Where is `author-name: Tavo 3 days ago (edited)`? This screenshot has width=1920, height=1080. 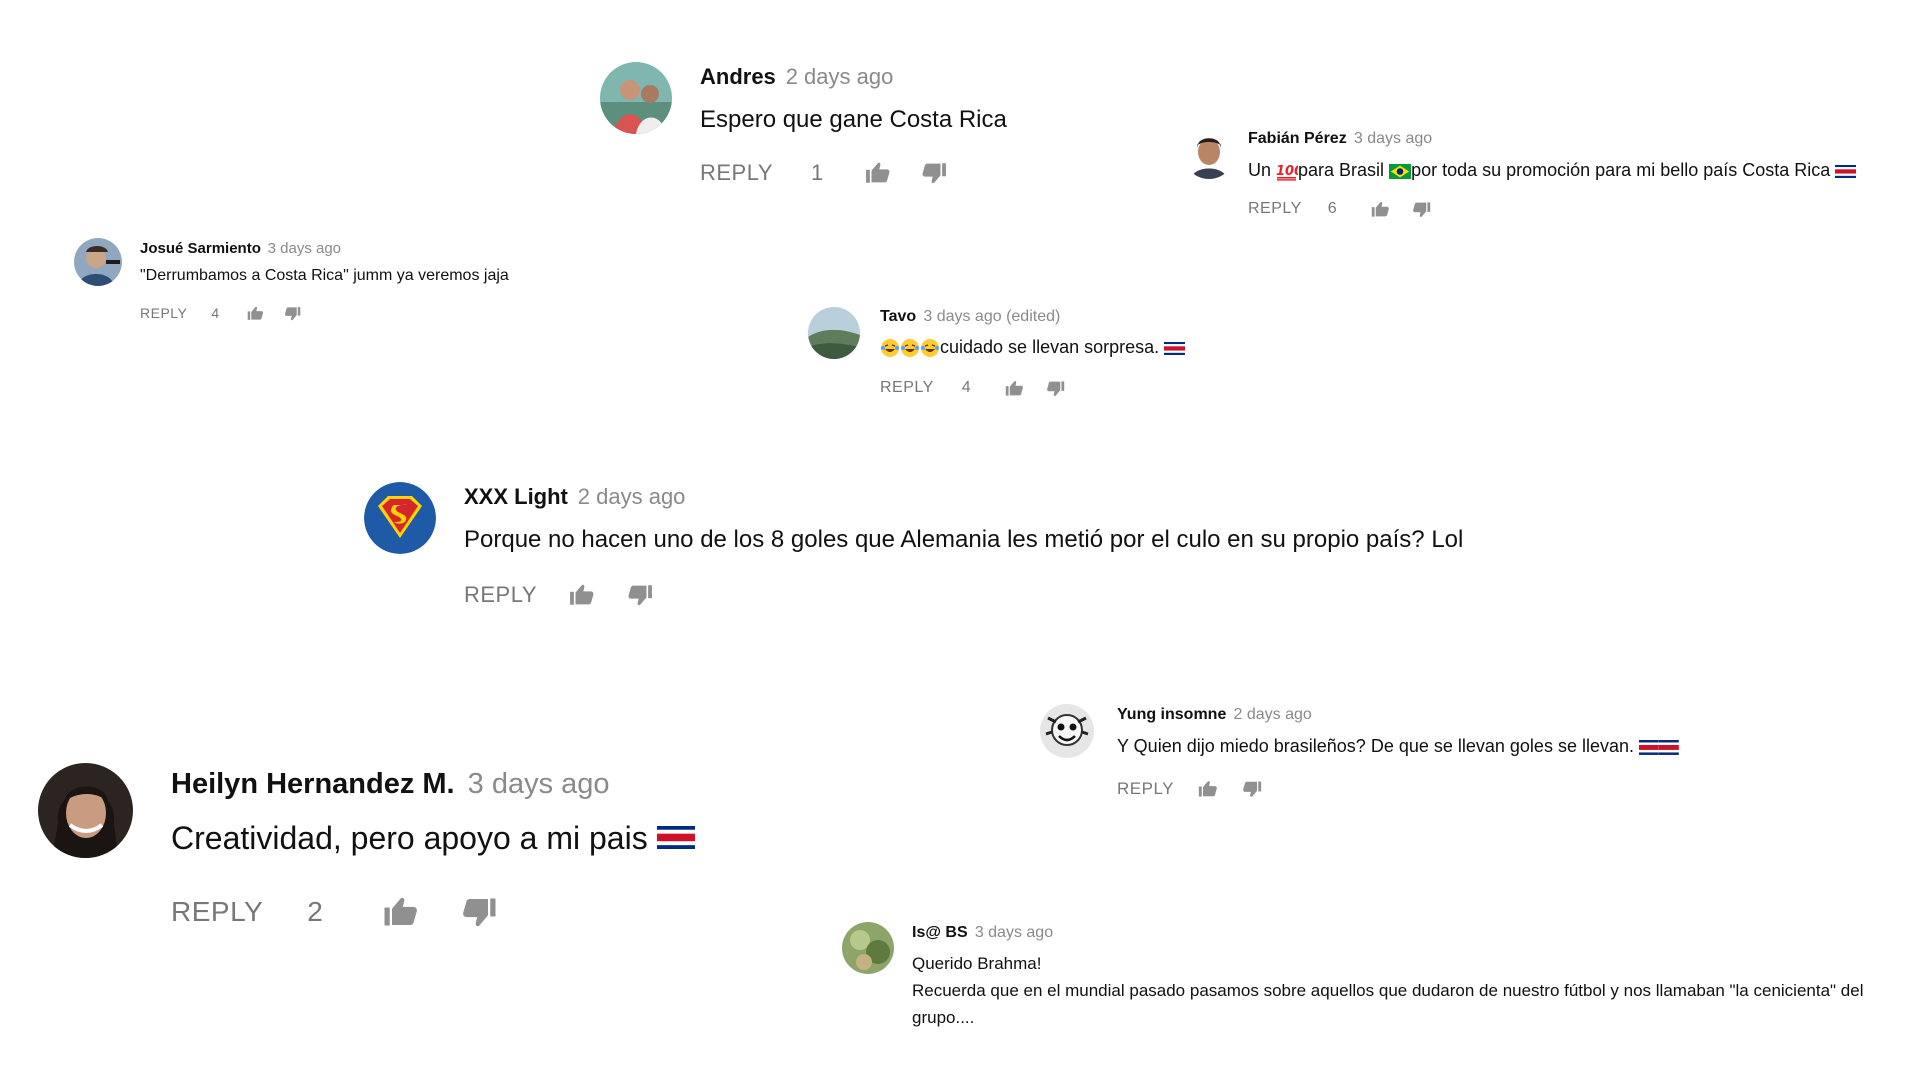 author-name: Tavo 3 days ago (edited) is located at coordinates (970, 317).